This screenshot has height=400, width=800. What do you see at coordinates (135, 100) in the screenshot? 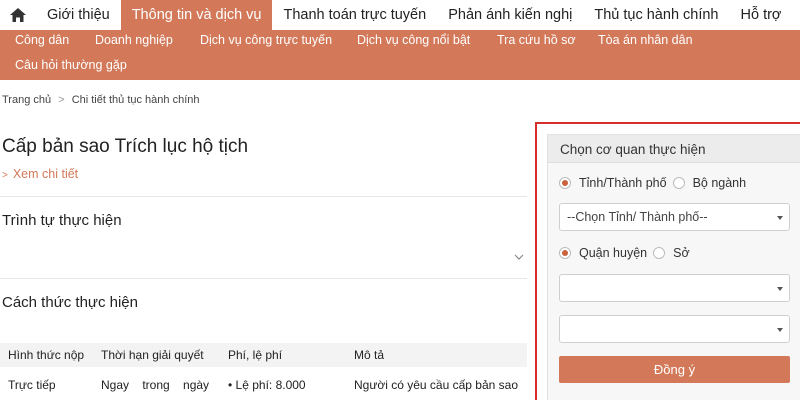
I see `breadcrumb-current: Chi tiết thủ tục hành chính` at bounding box center [135, 100].